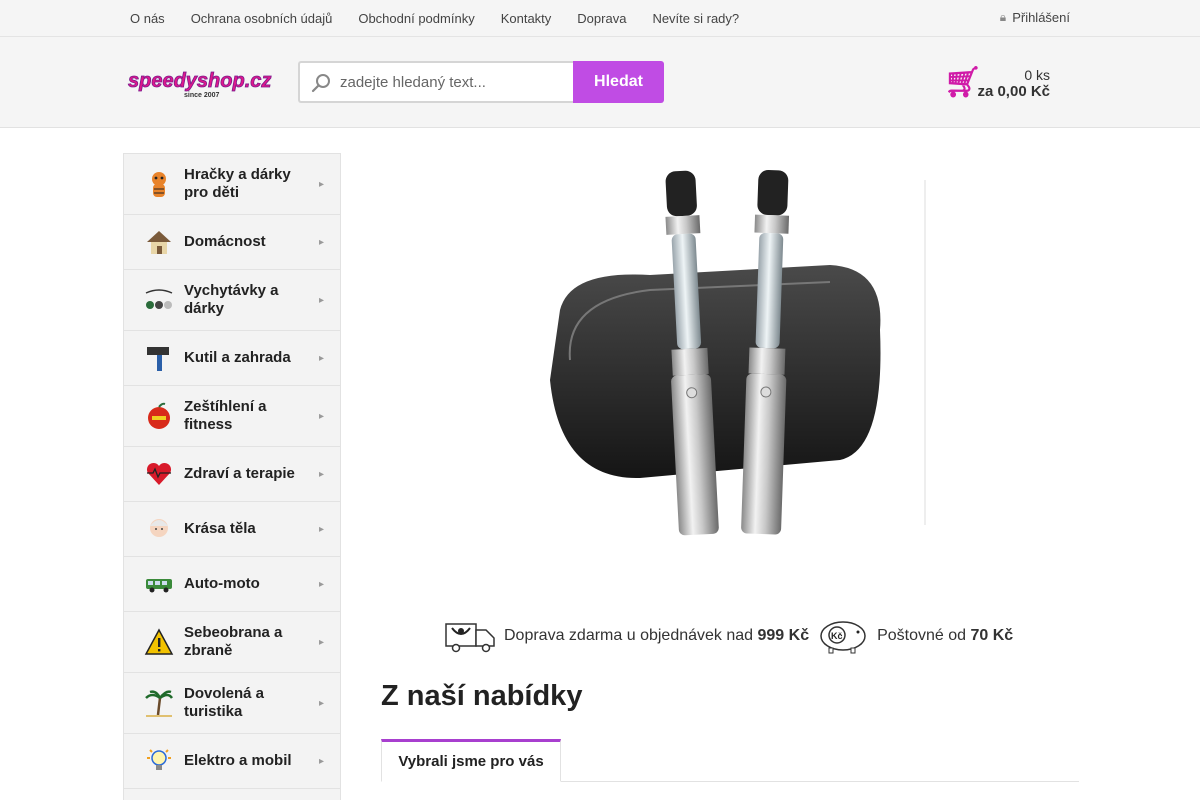 The image size is (1200, 800). I want to click on sidebar-item-vychytavky: Vychytávky a dárky ▸, so click(232, 300).